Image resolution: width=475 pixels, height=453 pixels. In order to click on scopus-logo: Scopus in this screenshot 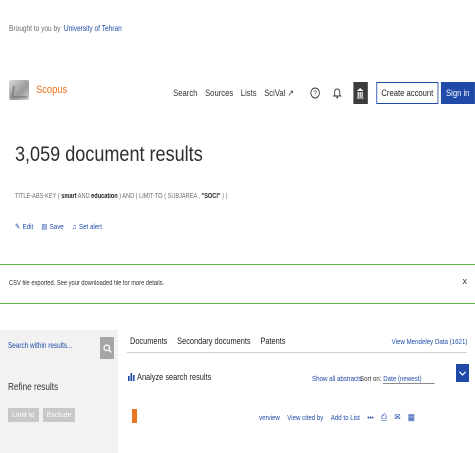, I will do `click(41, 90)`.